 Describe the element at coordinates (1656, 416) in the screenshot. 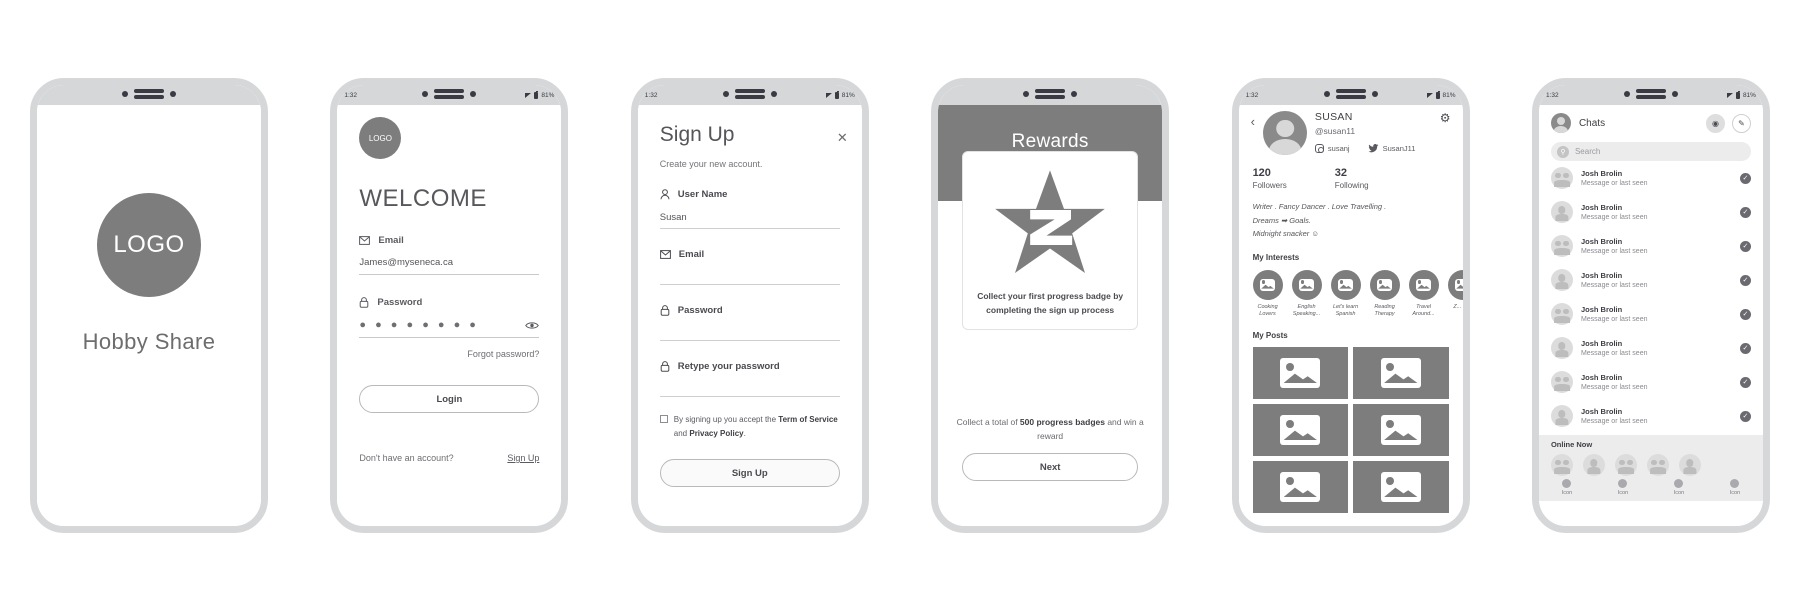

I see `chat-text: Josh Brolin Message or last seen` at that location.